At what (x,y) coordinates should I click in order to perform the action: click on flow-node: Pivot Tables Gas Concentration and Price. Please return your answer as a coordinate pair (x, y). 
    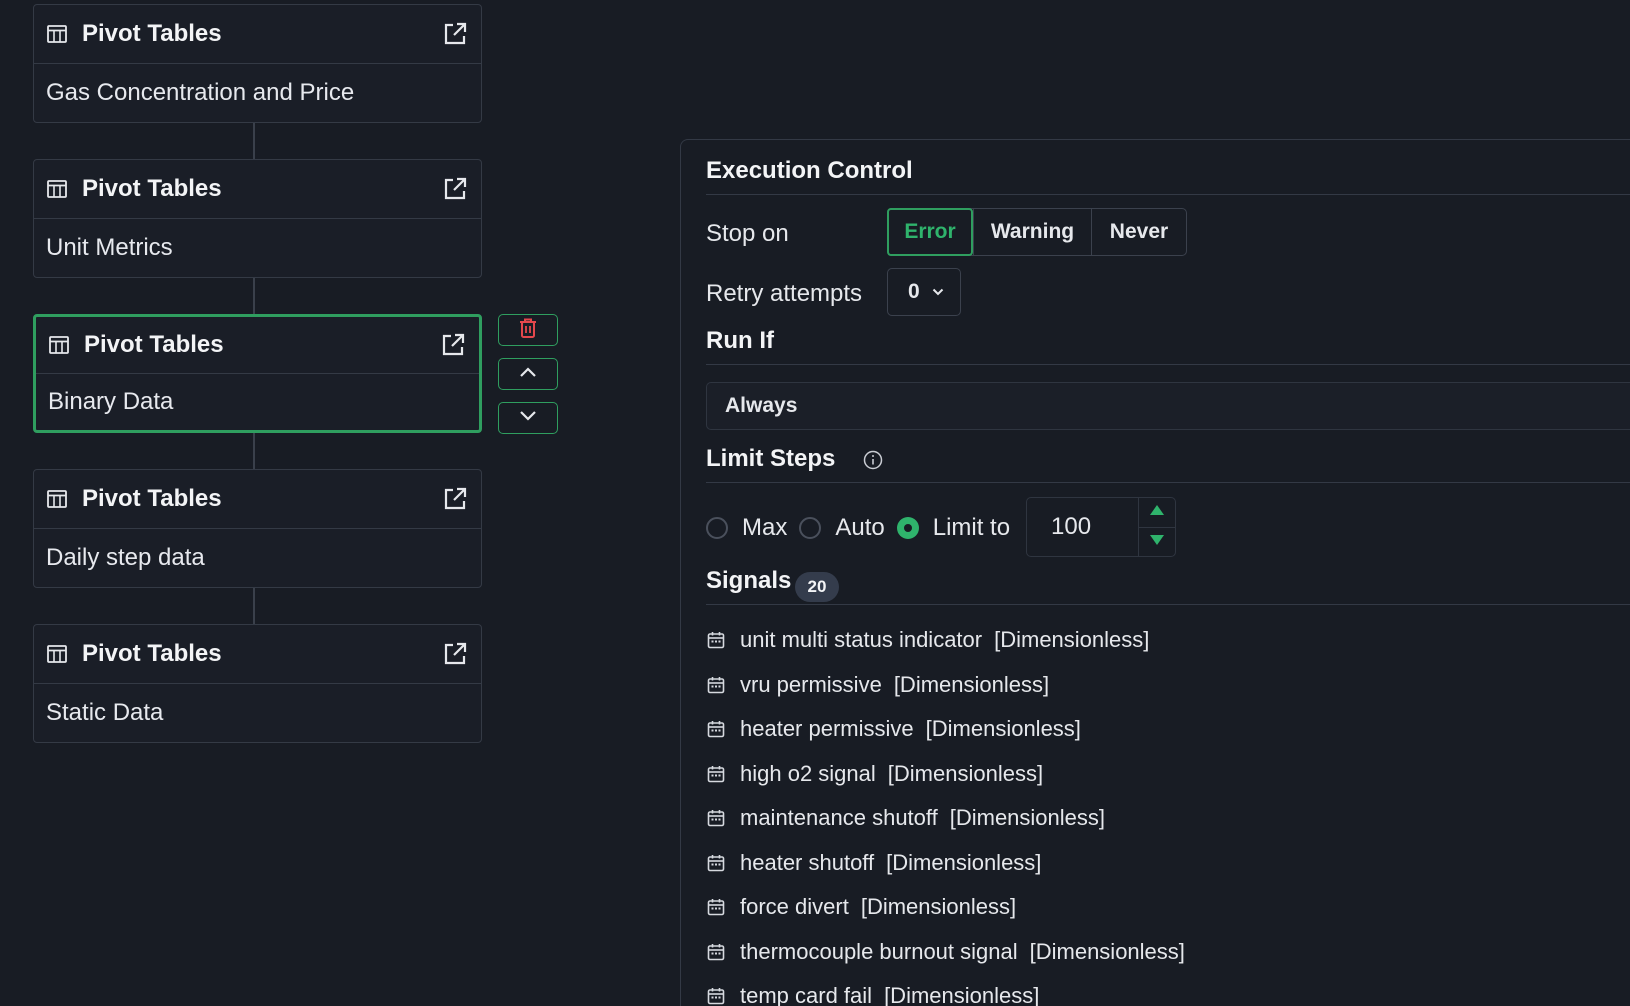
    Looking at the image, I should click on (257, 63).